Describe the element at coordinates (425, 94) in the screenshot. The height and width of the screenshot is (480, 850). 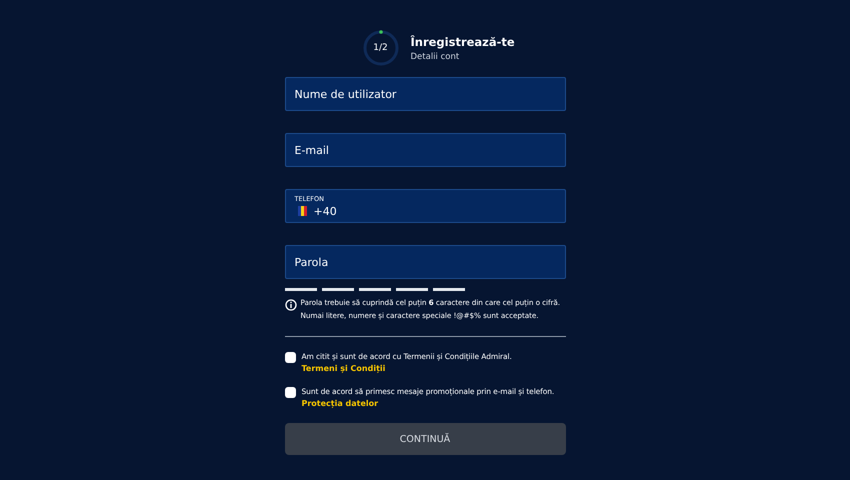
I see `input-field: Nume de utilizator` at that location.